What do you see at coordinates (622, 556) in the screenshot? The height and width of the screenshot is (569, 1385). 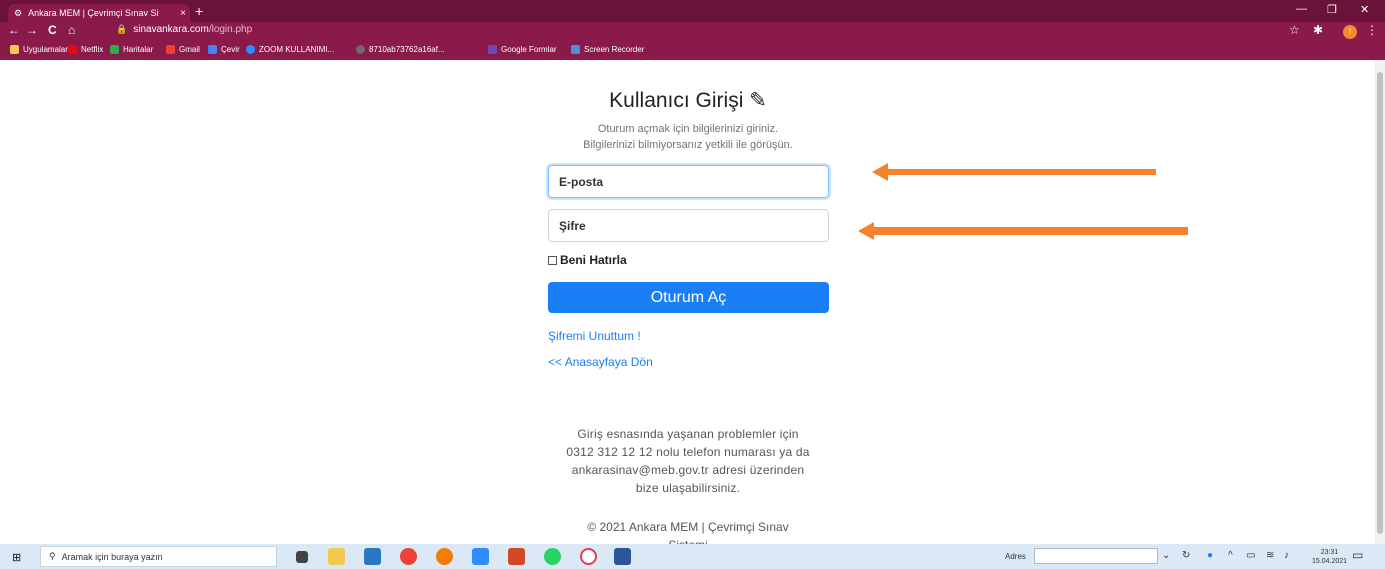 I see `word-icon` at bounding box center [622, 556].